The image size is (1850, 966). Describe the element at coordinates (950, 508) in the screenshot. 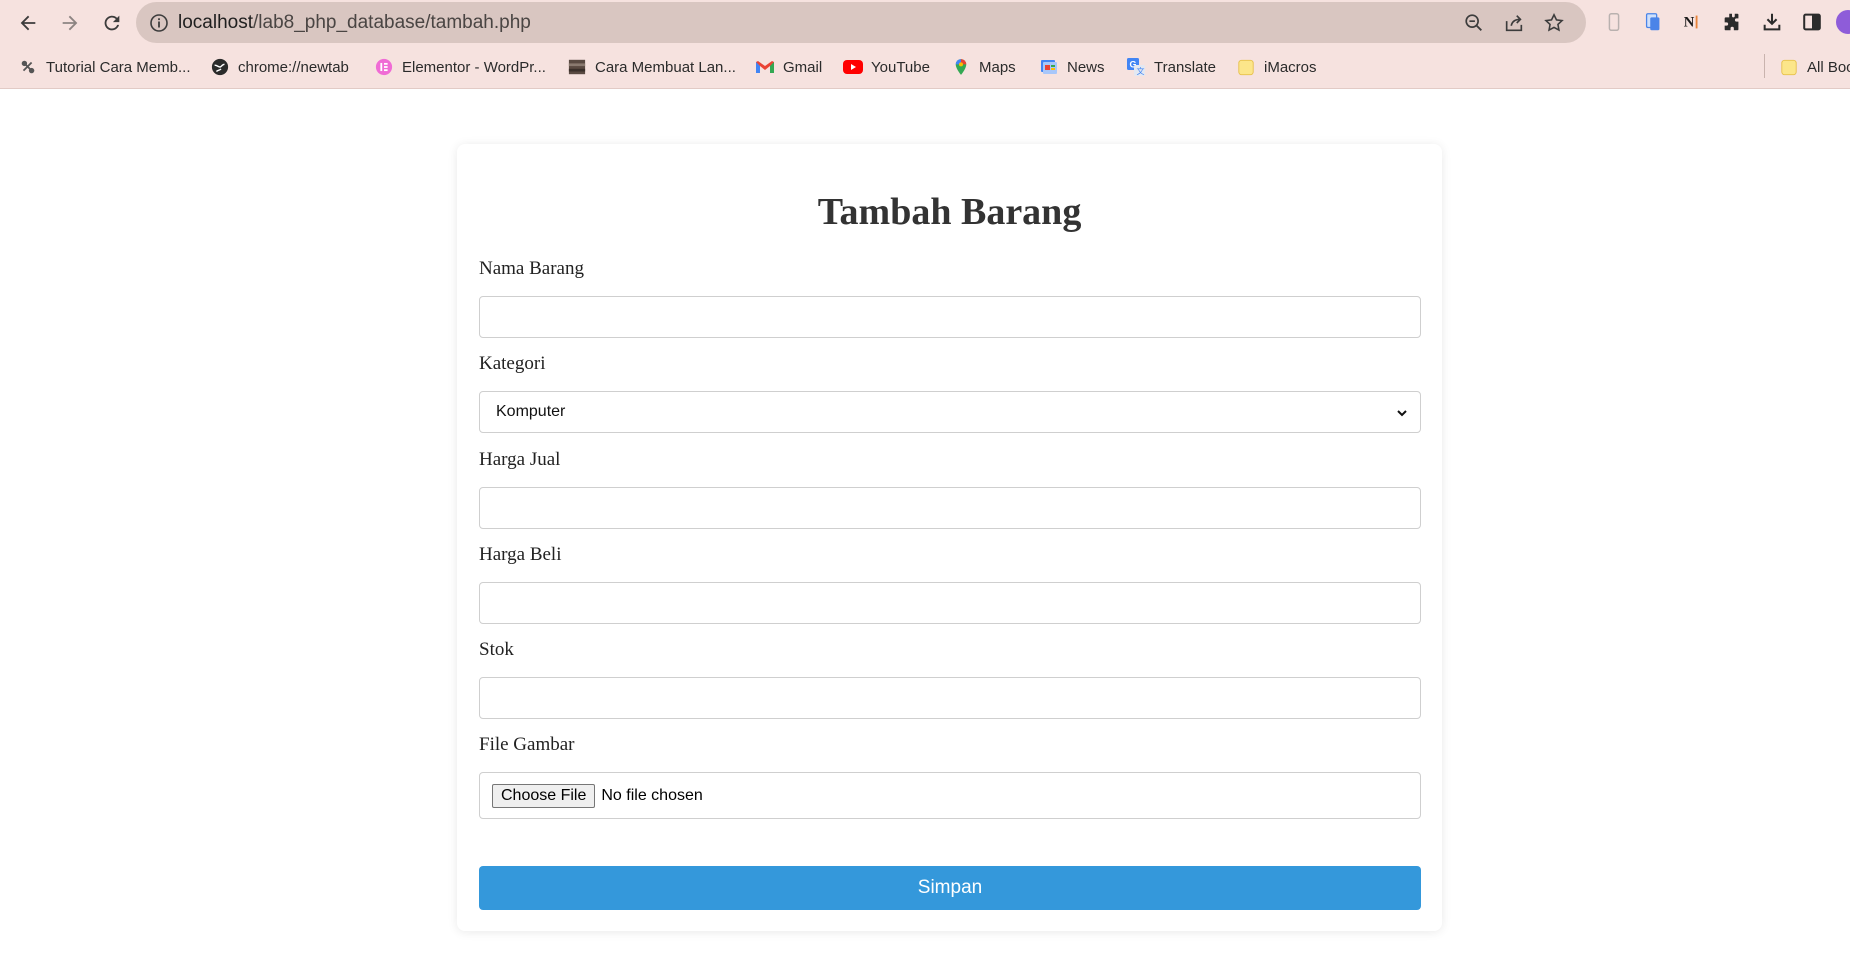

I see `harga-jual-input` at that location.